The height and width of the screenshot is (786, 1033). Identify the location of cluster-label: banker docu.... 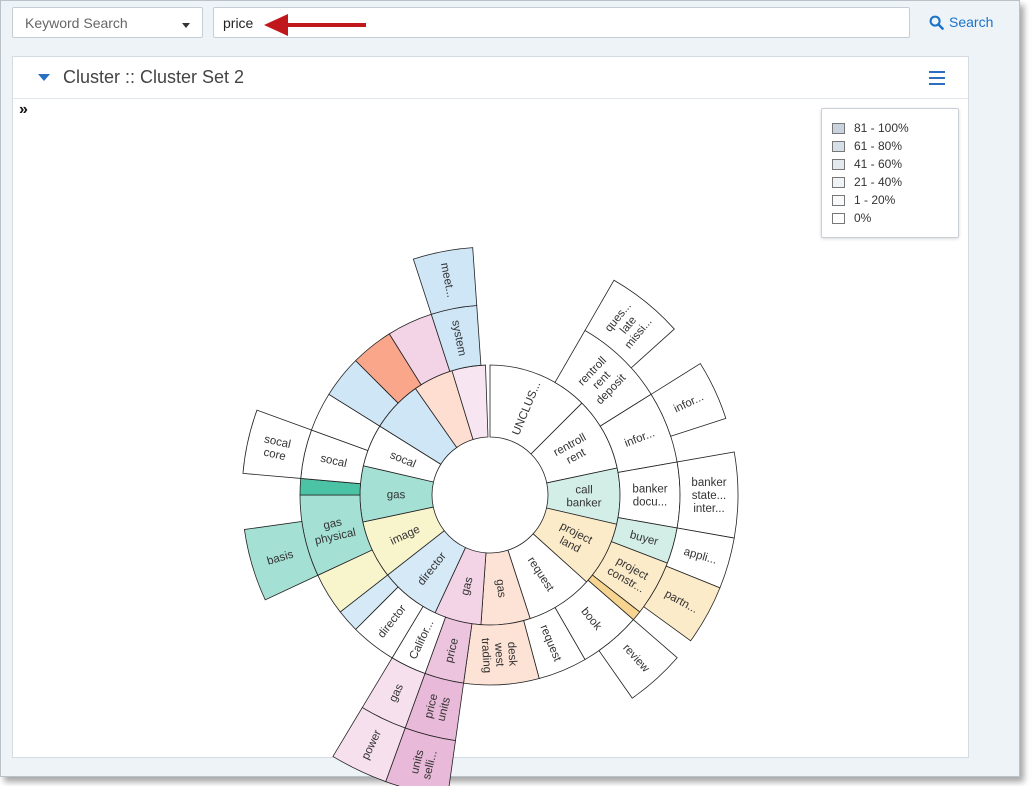
(649, 496).